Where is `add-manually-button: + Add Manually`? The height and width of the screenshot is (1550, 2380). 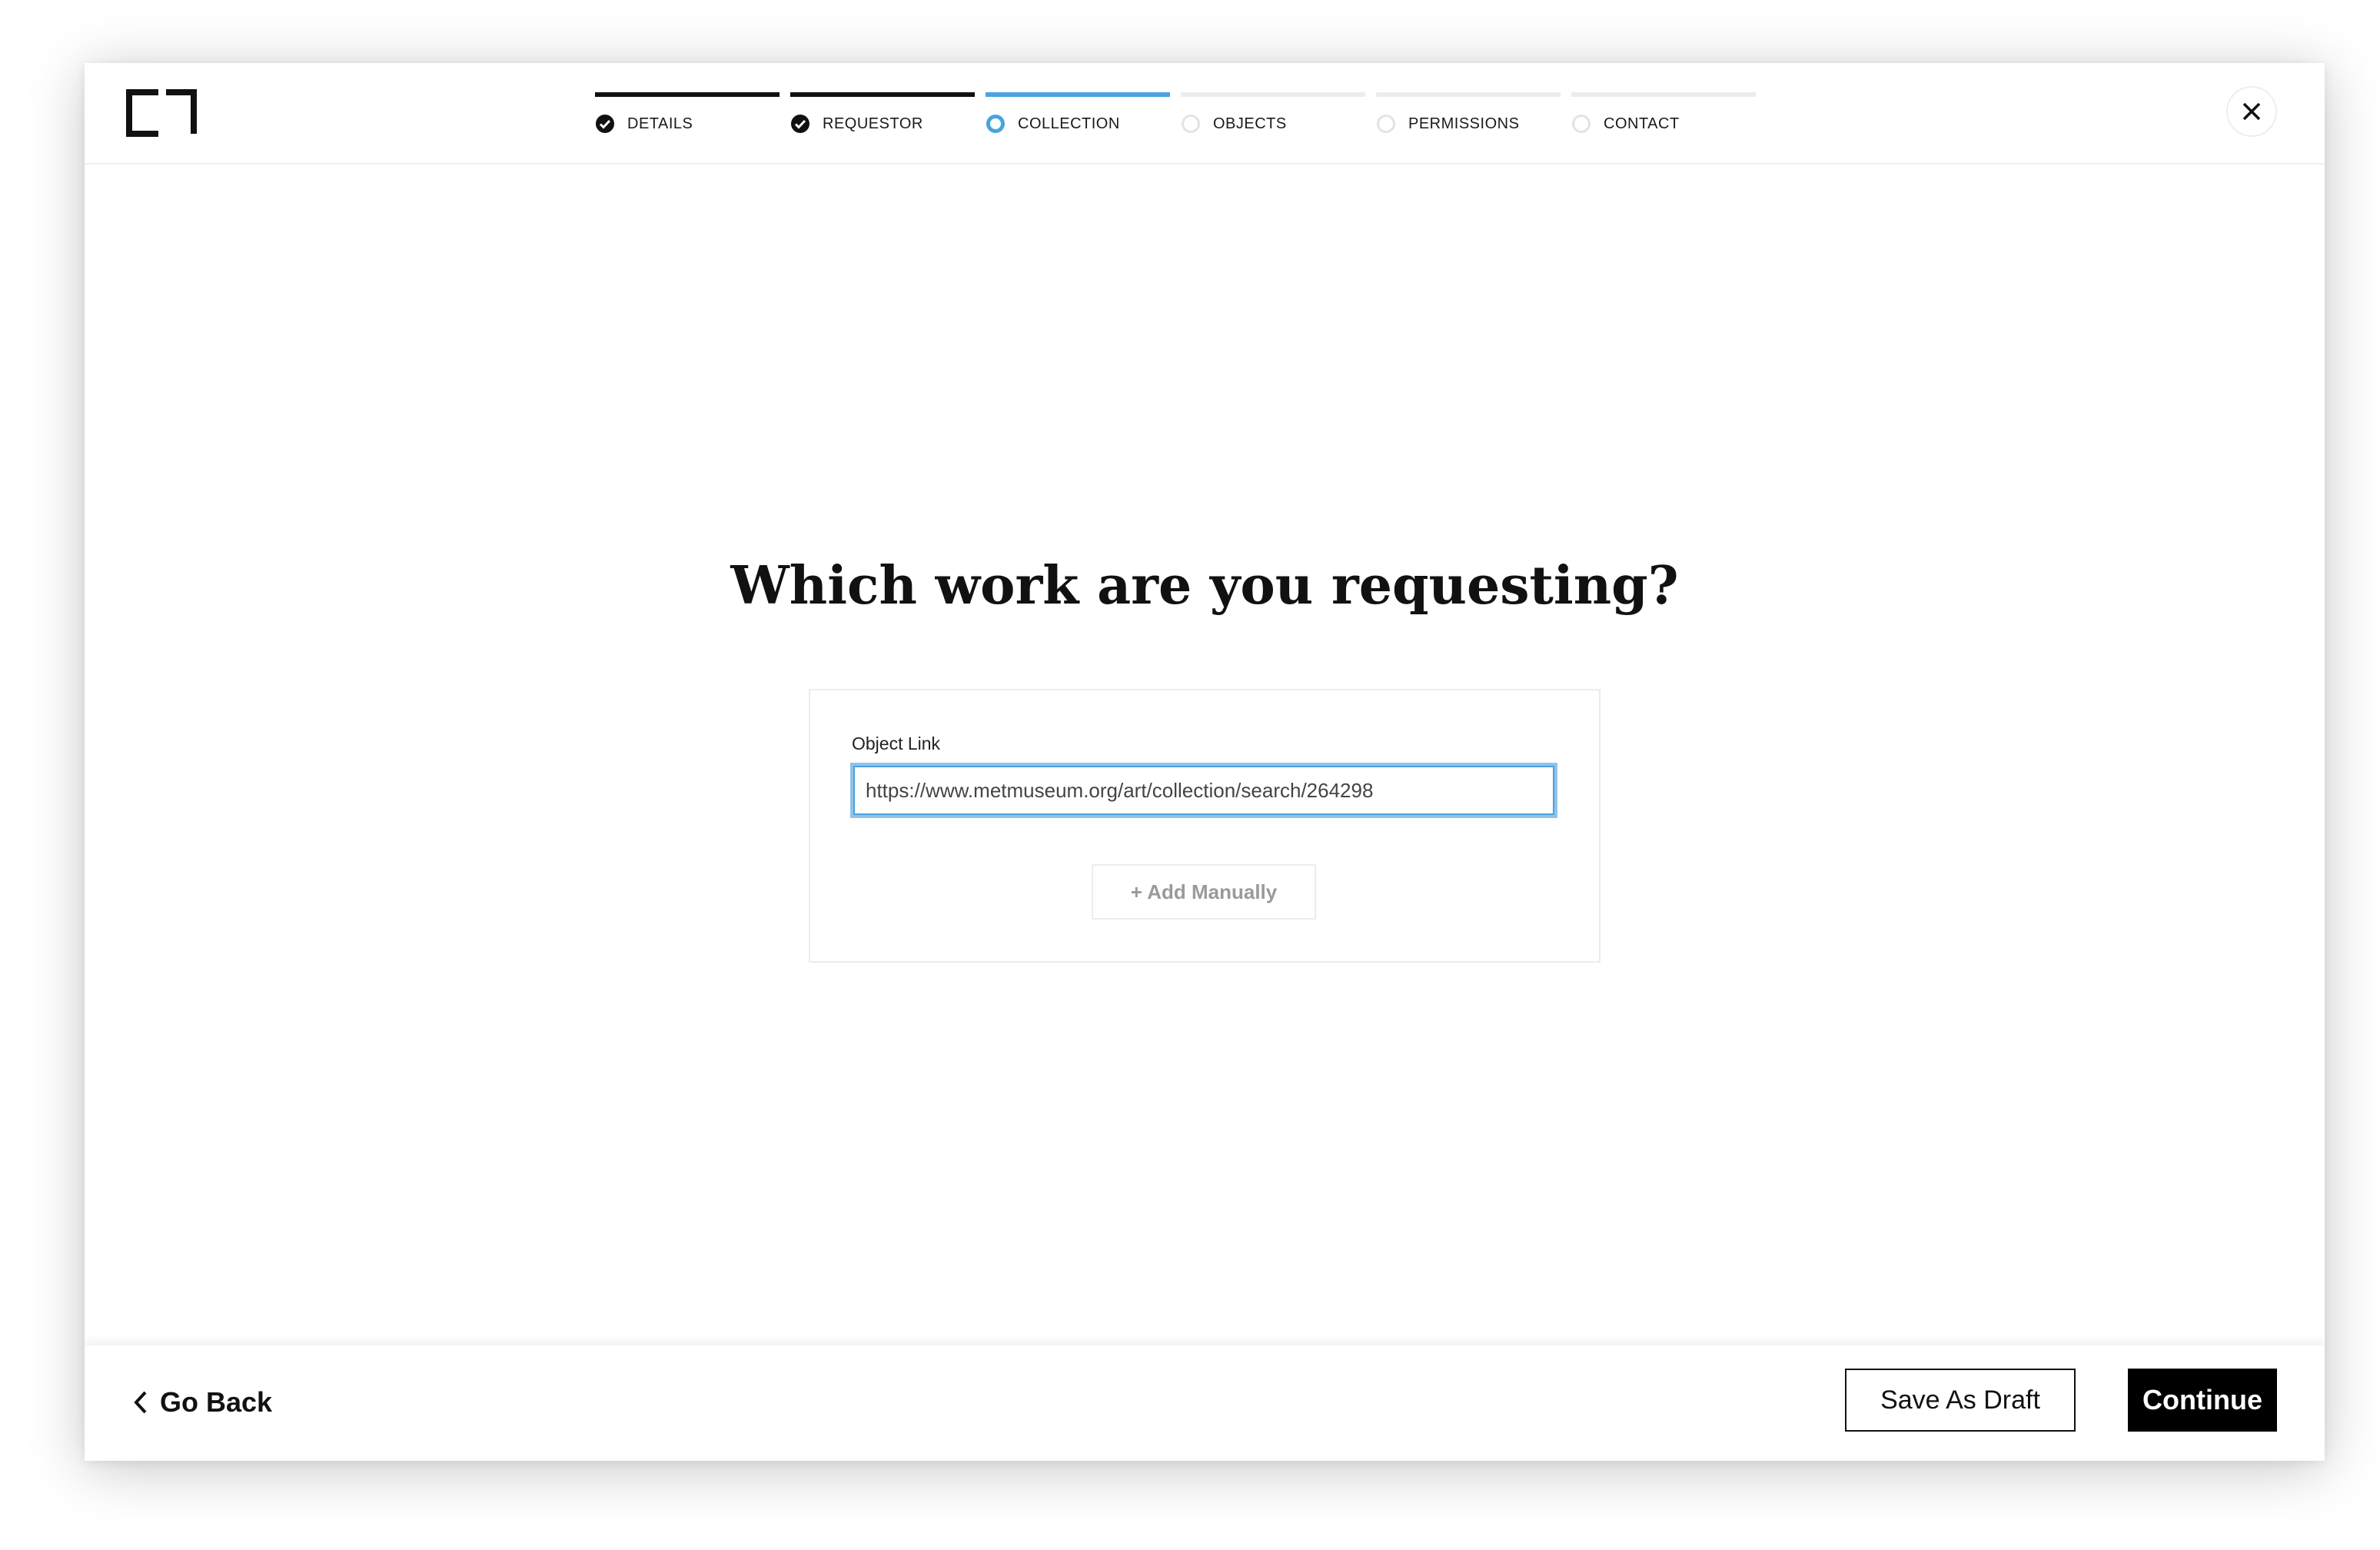 add-manually-button: + Add Manually is located at coordinates (1204, 892).